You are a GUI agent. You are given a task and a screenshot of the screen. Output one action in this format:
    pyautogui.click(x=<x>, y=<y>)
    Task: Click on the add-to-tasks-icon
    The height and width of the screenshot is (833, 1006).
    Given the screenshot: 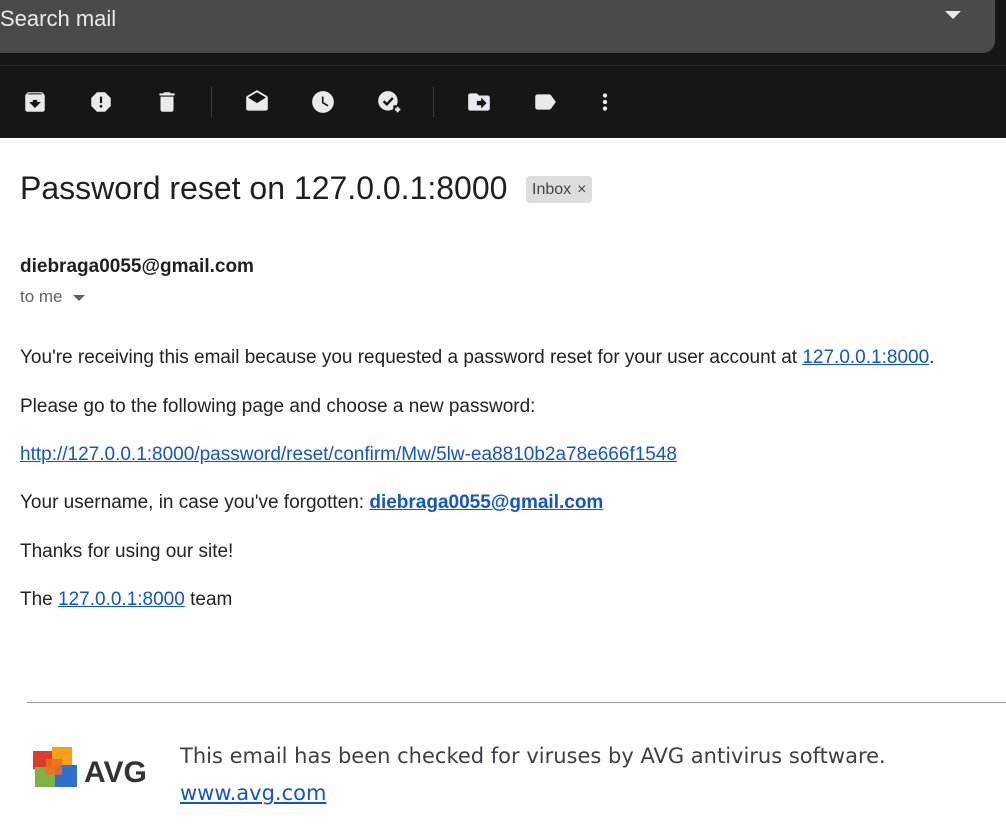 What is the action you would take?
    pyautogui.click(x=389, y=102)
    